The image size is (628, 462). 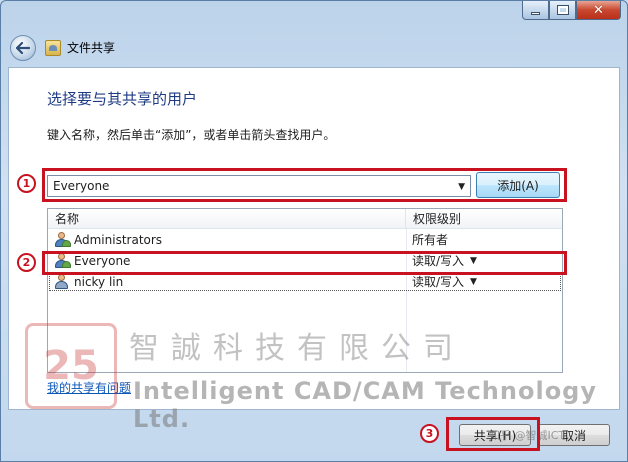 What do you see at coordinates (429, 433) in the screenshot?
I see `annotation-badge-3: 3` at bounding box center [429, 433].